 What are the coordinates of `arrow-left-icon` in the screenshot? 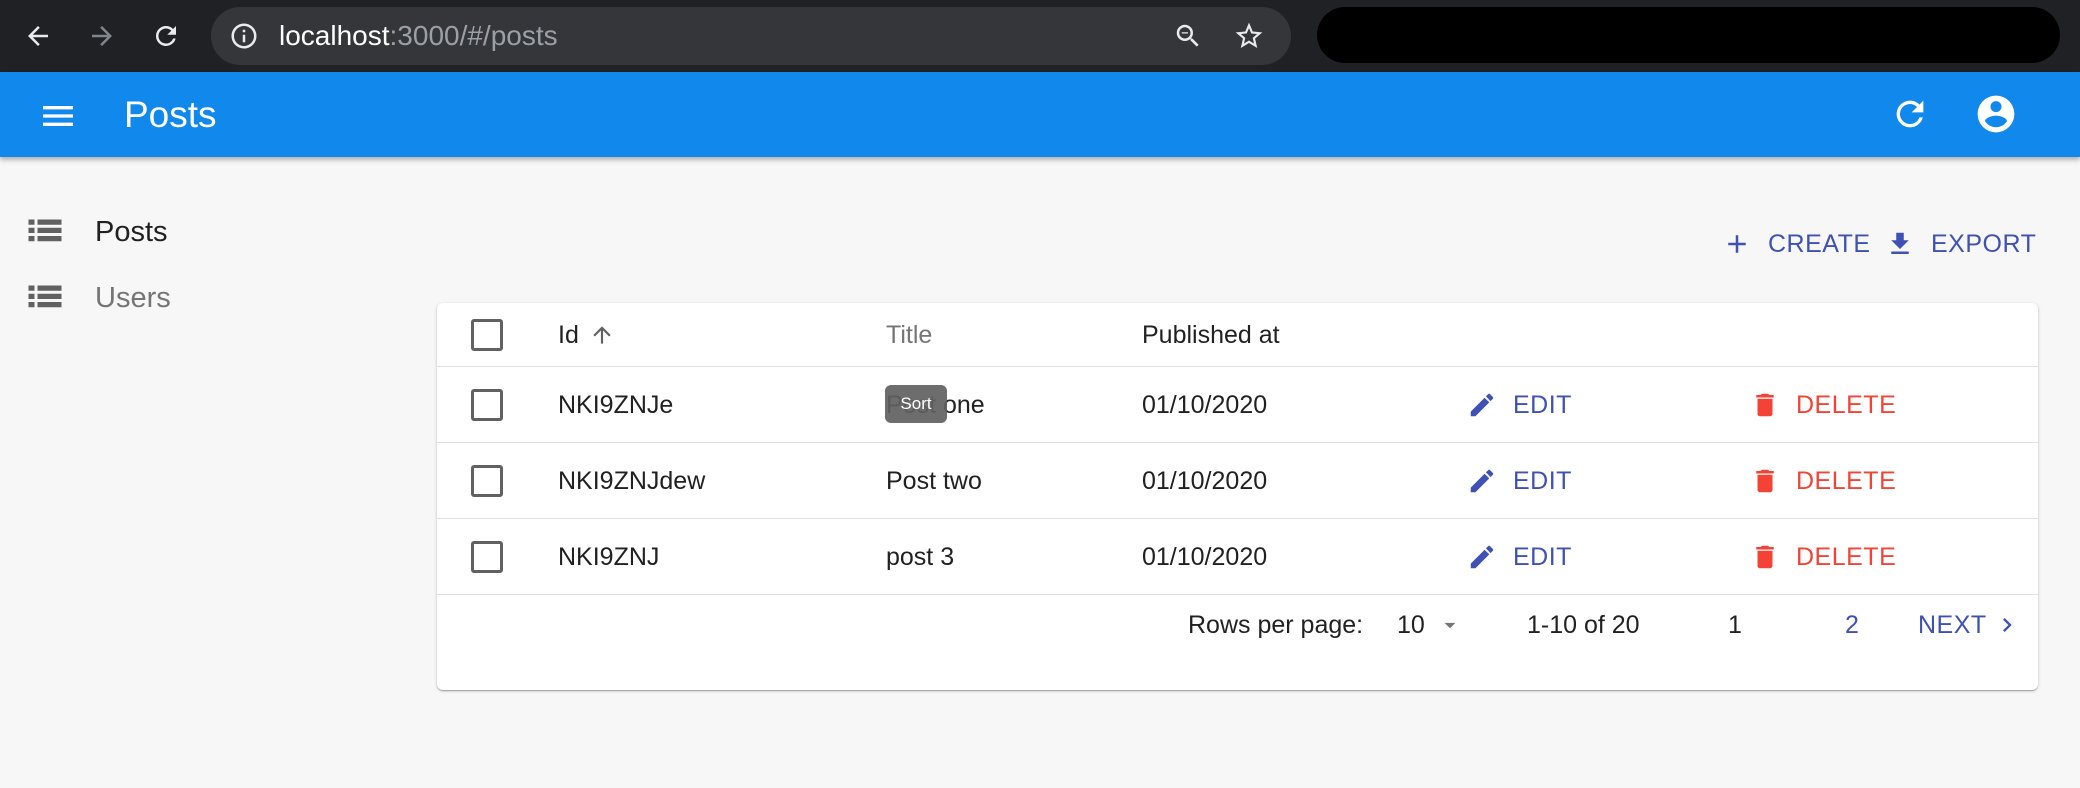 It's located at (38, 36).